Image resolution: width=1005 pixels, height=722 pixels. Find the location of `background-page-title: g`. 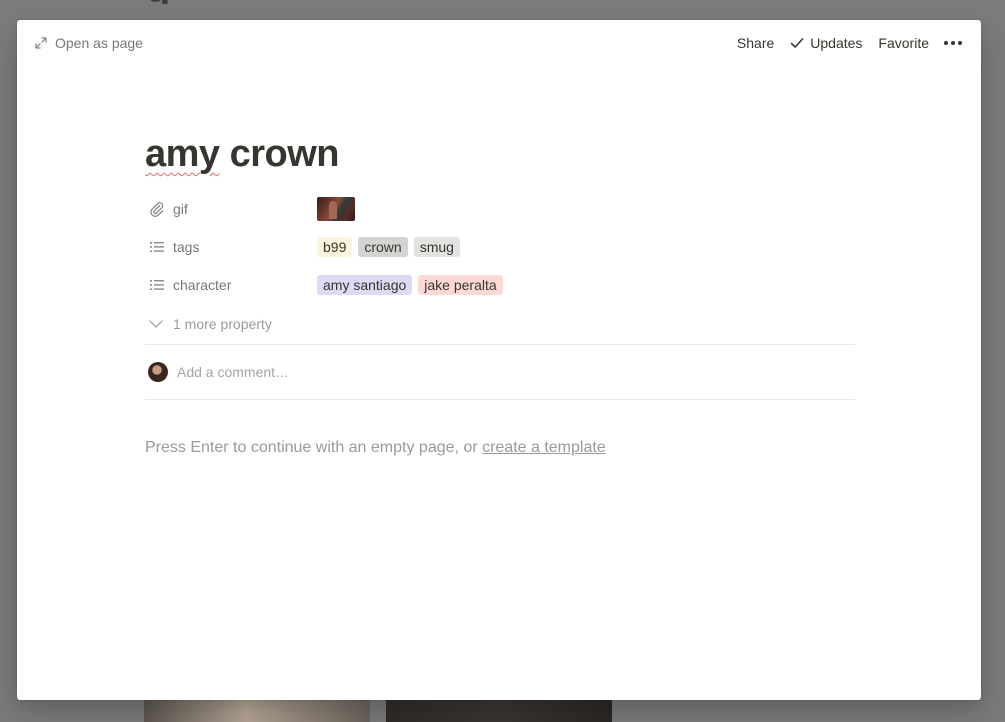

background-page-title: g is located at coordinates (216, 2).